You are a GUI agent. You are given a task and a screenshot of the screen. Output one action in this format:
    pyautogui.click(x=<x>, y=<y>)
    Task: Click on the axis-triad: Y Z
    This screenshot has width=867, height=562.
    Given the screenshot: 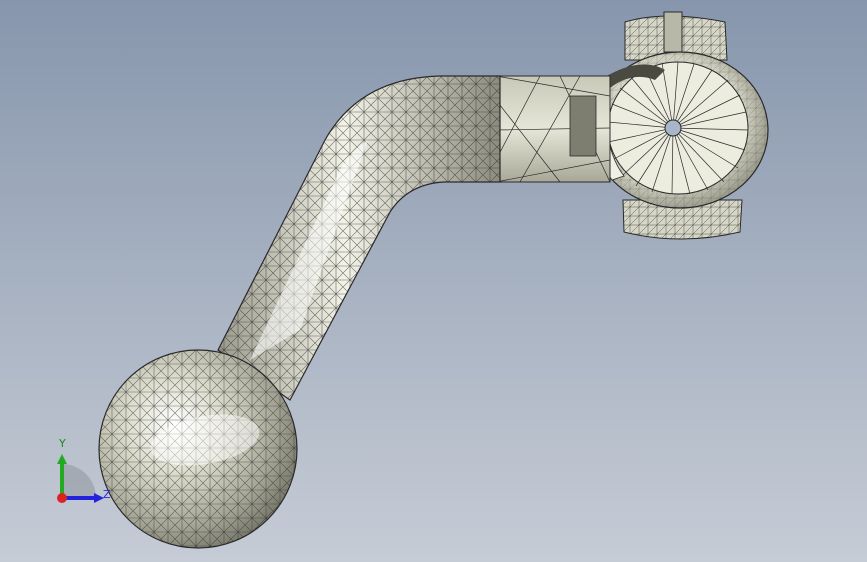 What is the action you would take?
    pyautogui.click(x=83, y=474)
    